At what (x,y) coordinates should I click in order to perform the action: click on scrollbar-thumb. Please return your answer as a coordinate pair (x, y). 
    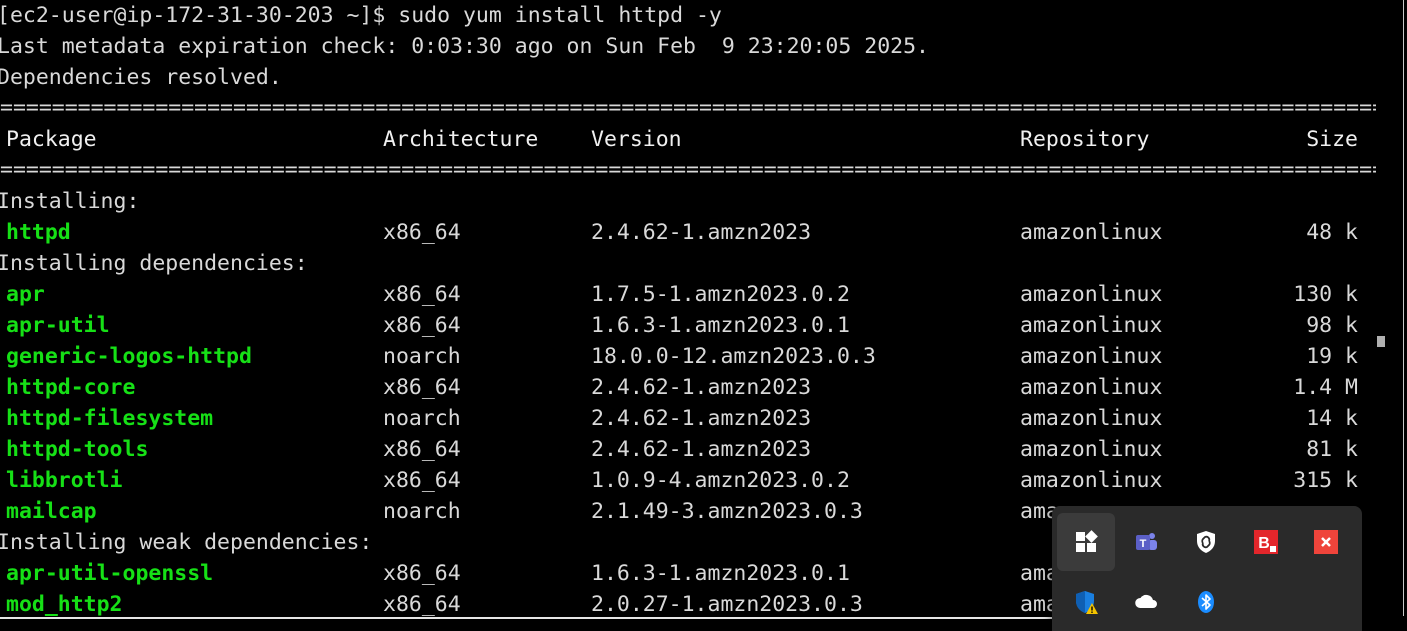
    Looking at the image, I should click on (1381, 341).